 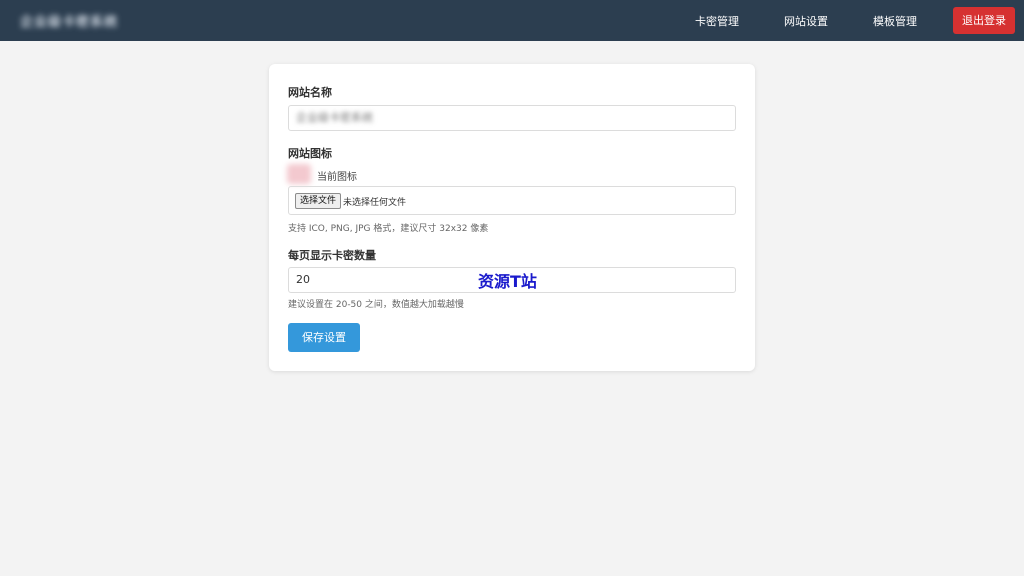 I want to click on site-icon-label: 网站图标, so click(x=310, y=153).